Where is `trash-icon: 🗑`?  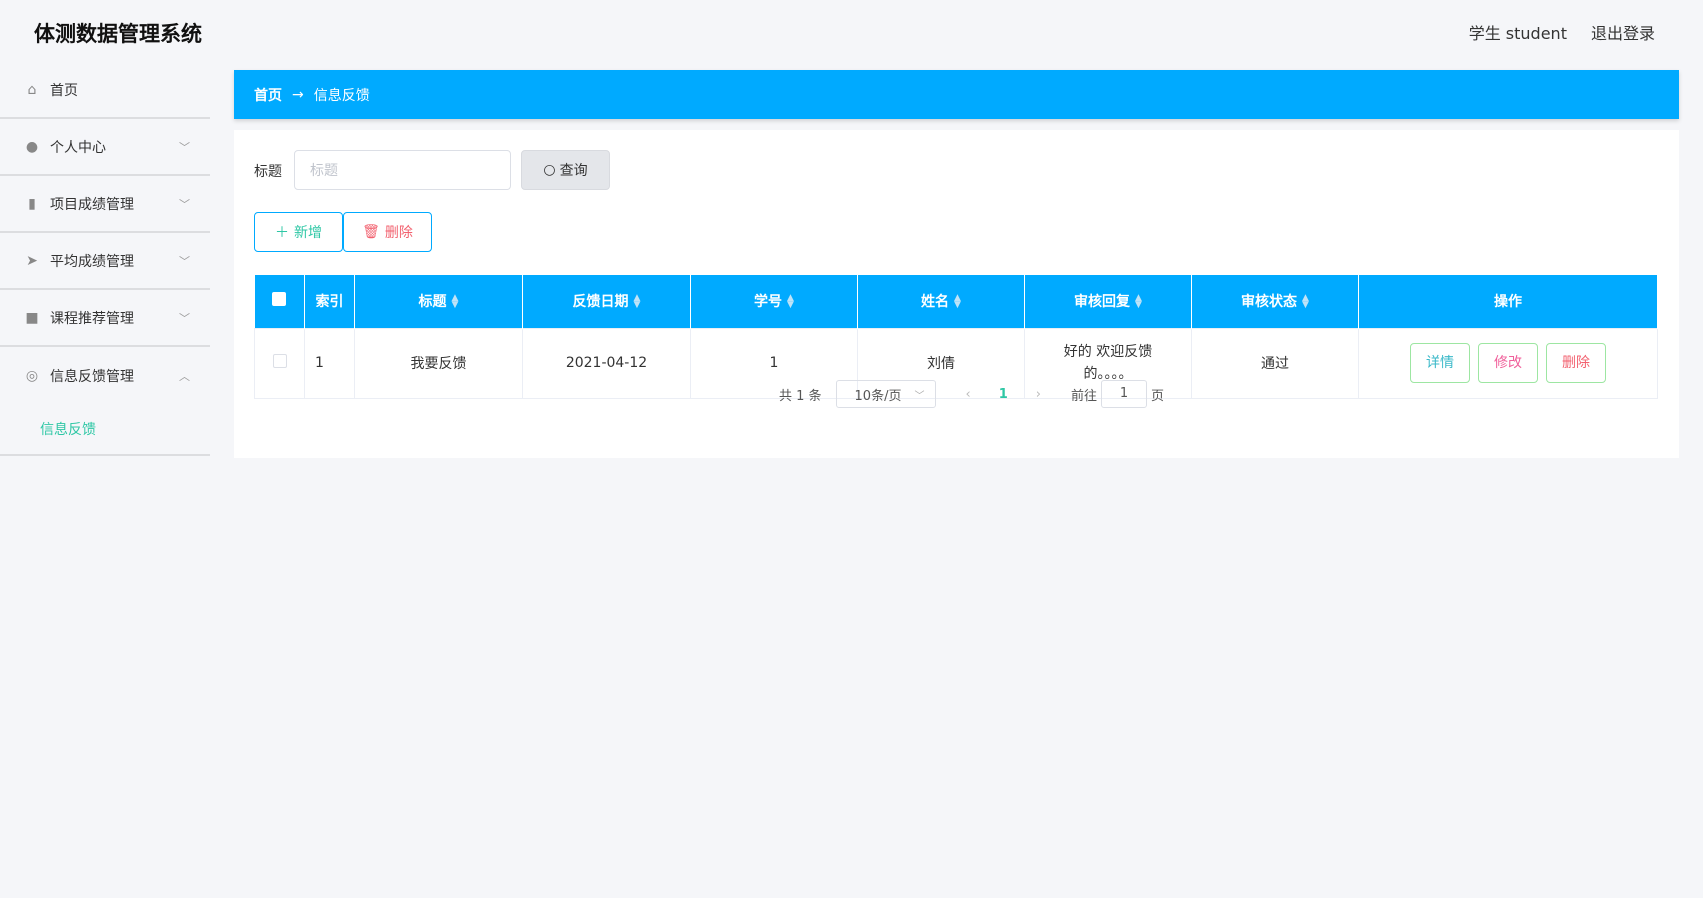 trash-icon: 🗑 is located at coordinates (371, 232).